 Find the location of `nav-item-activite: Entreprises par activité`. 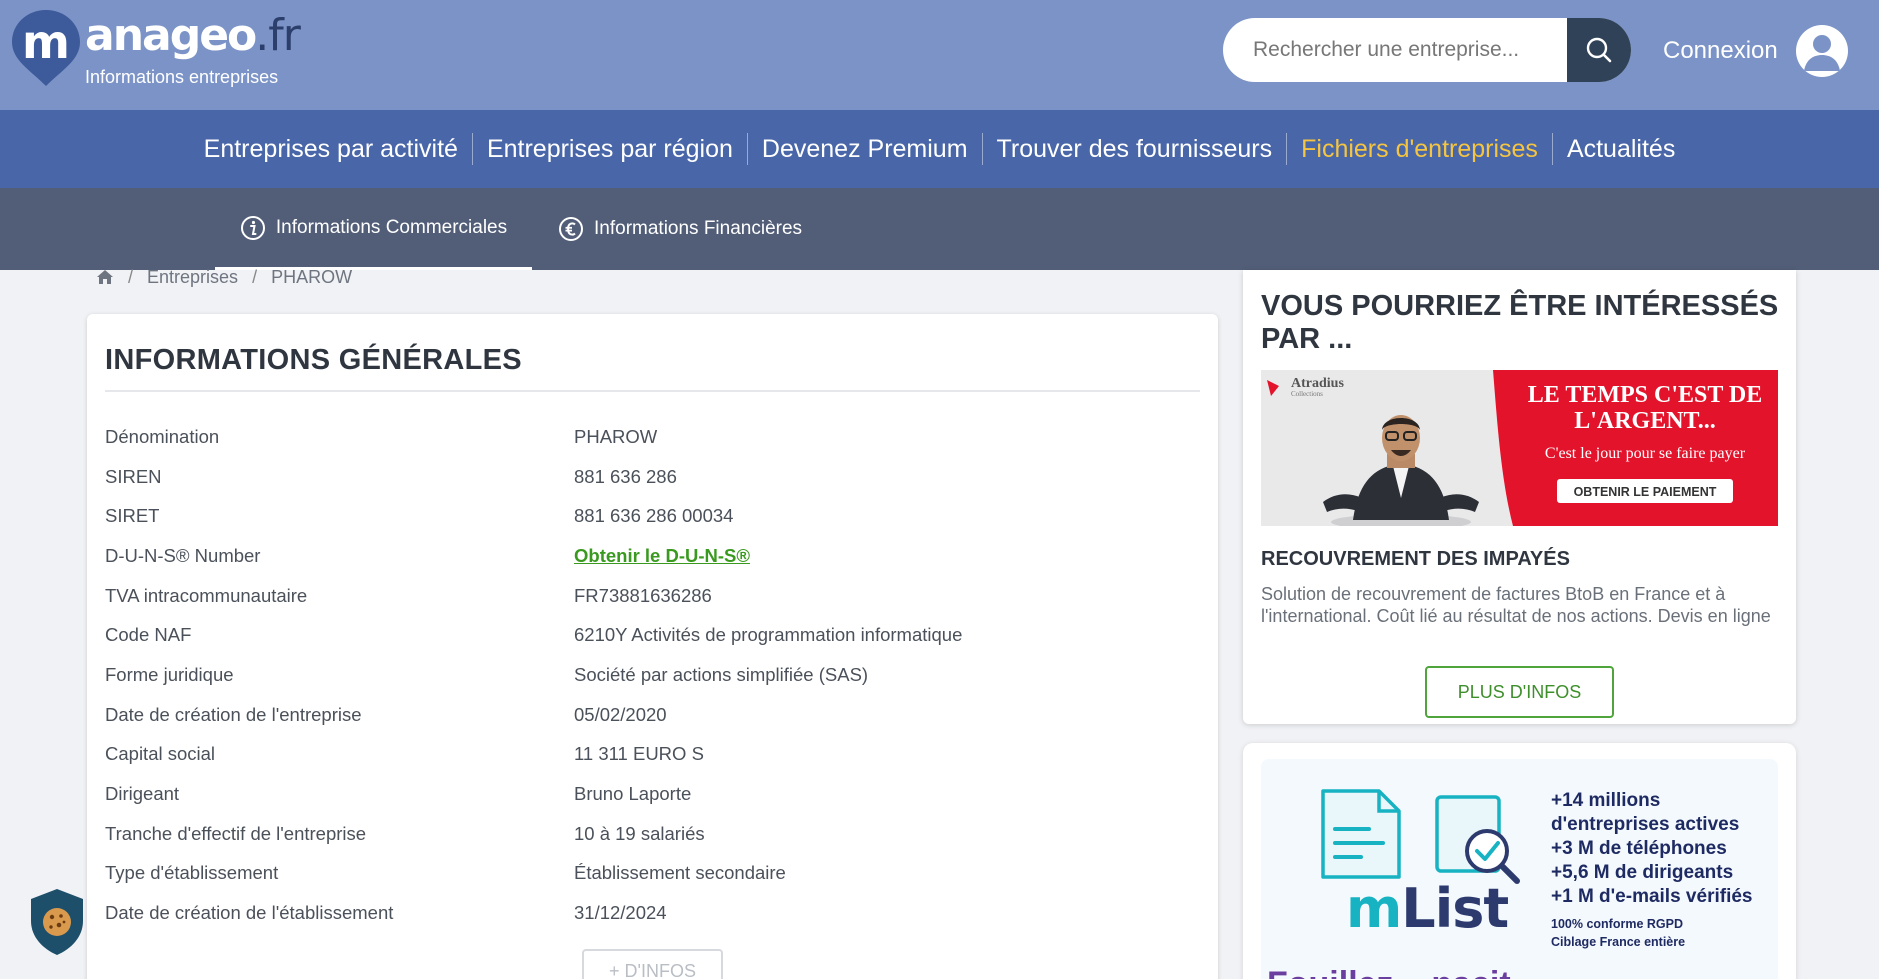

nav-item-activite: Entreprises par activité is located at coordinates (331, 149).